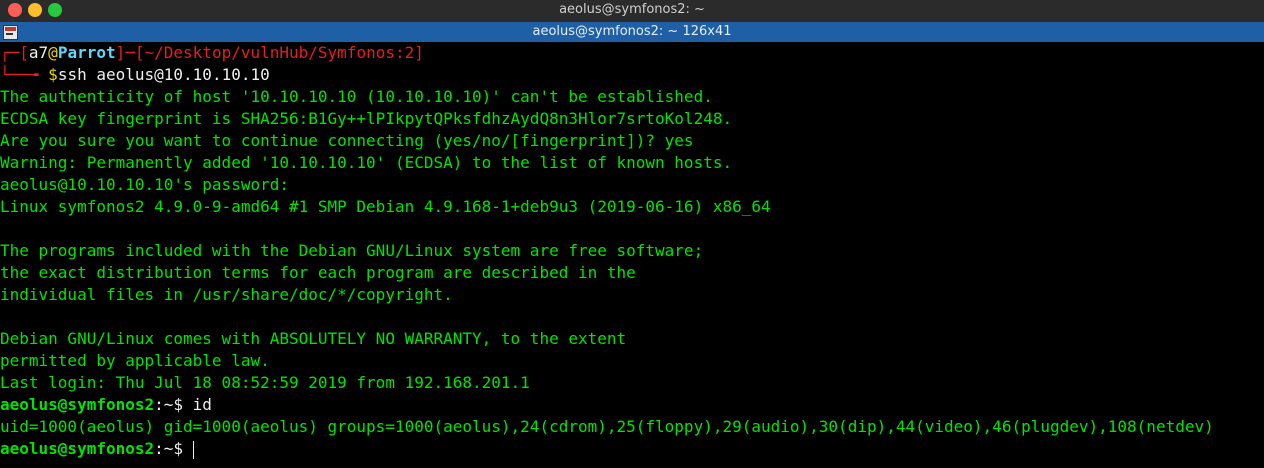  Describe the element at coordinates (197, 404) in the screenshot. I see `id-command: id` at that location.